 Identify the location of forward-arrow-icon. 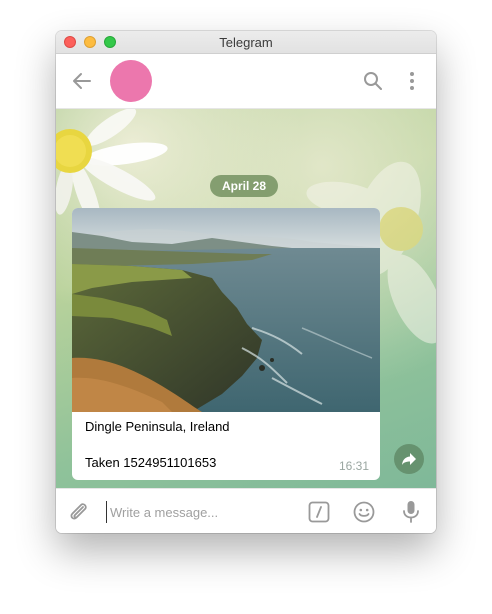
(409, 459).